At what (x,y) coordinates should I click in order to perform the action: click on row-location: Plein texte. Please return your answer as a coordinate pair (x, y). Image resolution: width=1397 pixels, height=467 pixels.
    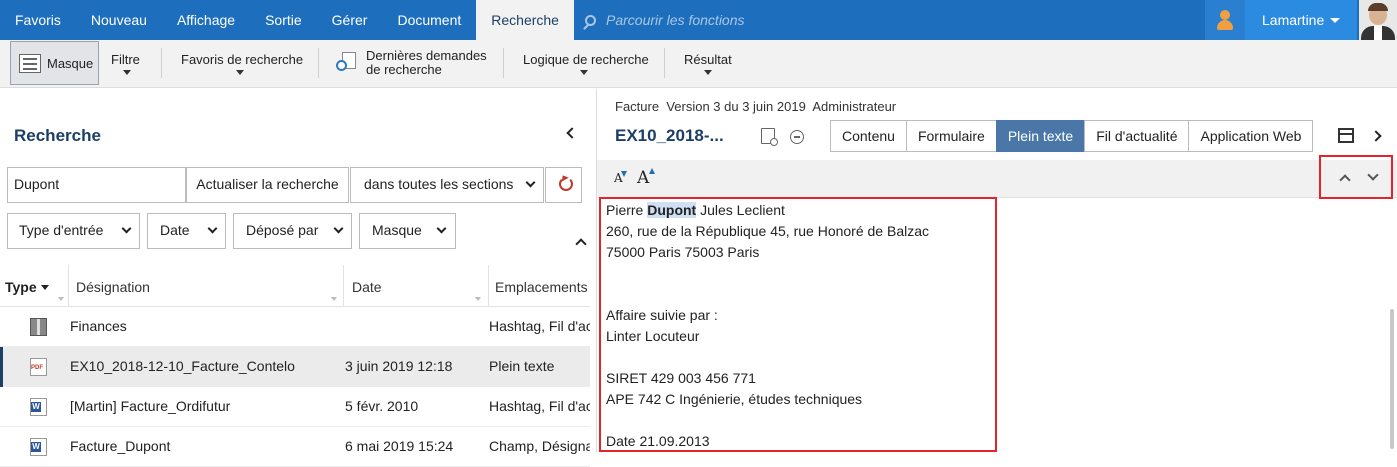
    Looking at the image, I should click on (522, 366).